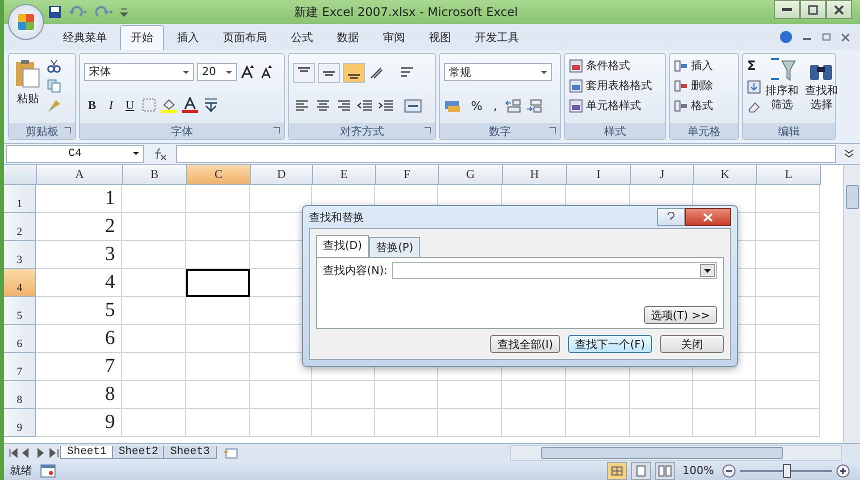  I want to click on column-header: E, so click(344, 175).